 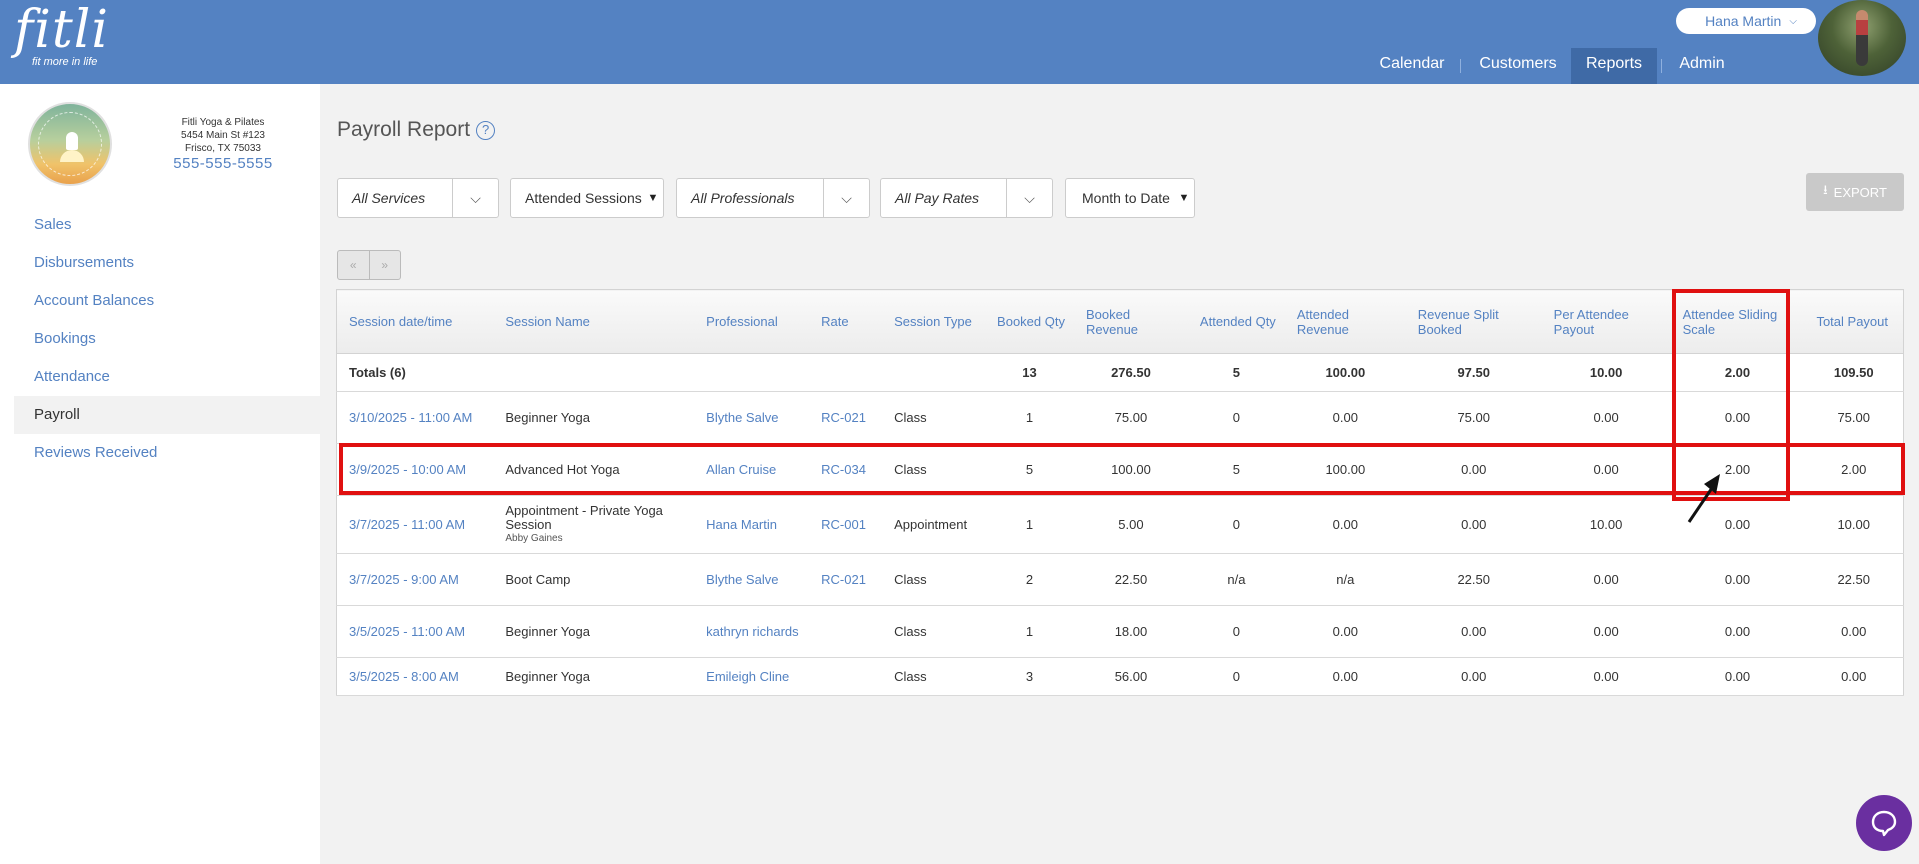 What do you see at coordinates (1854, 321) in the screenshot?
I see `col-total-payout: Total Payout` at bounding box center [1854, 321].